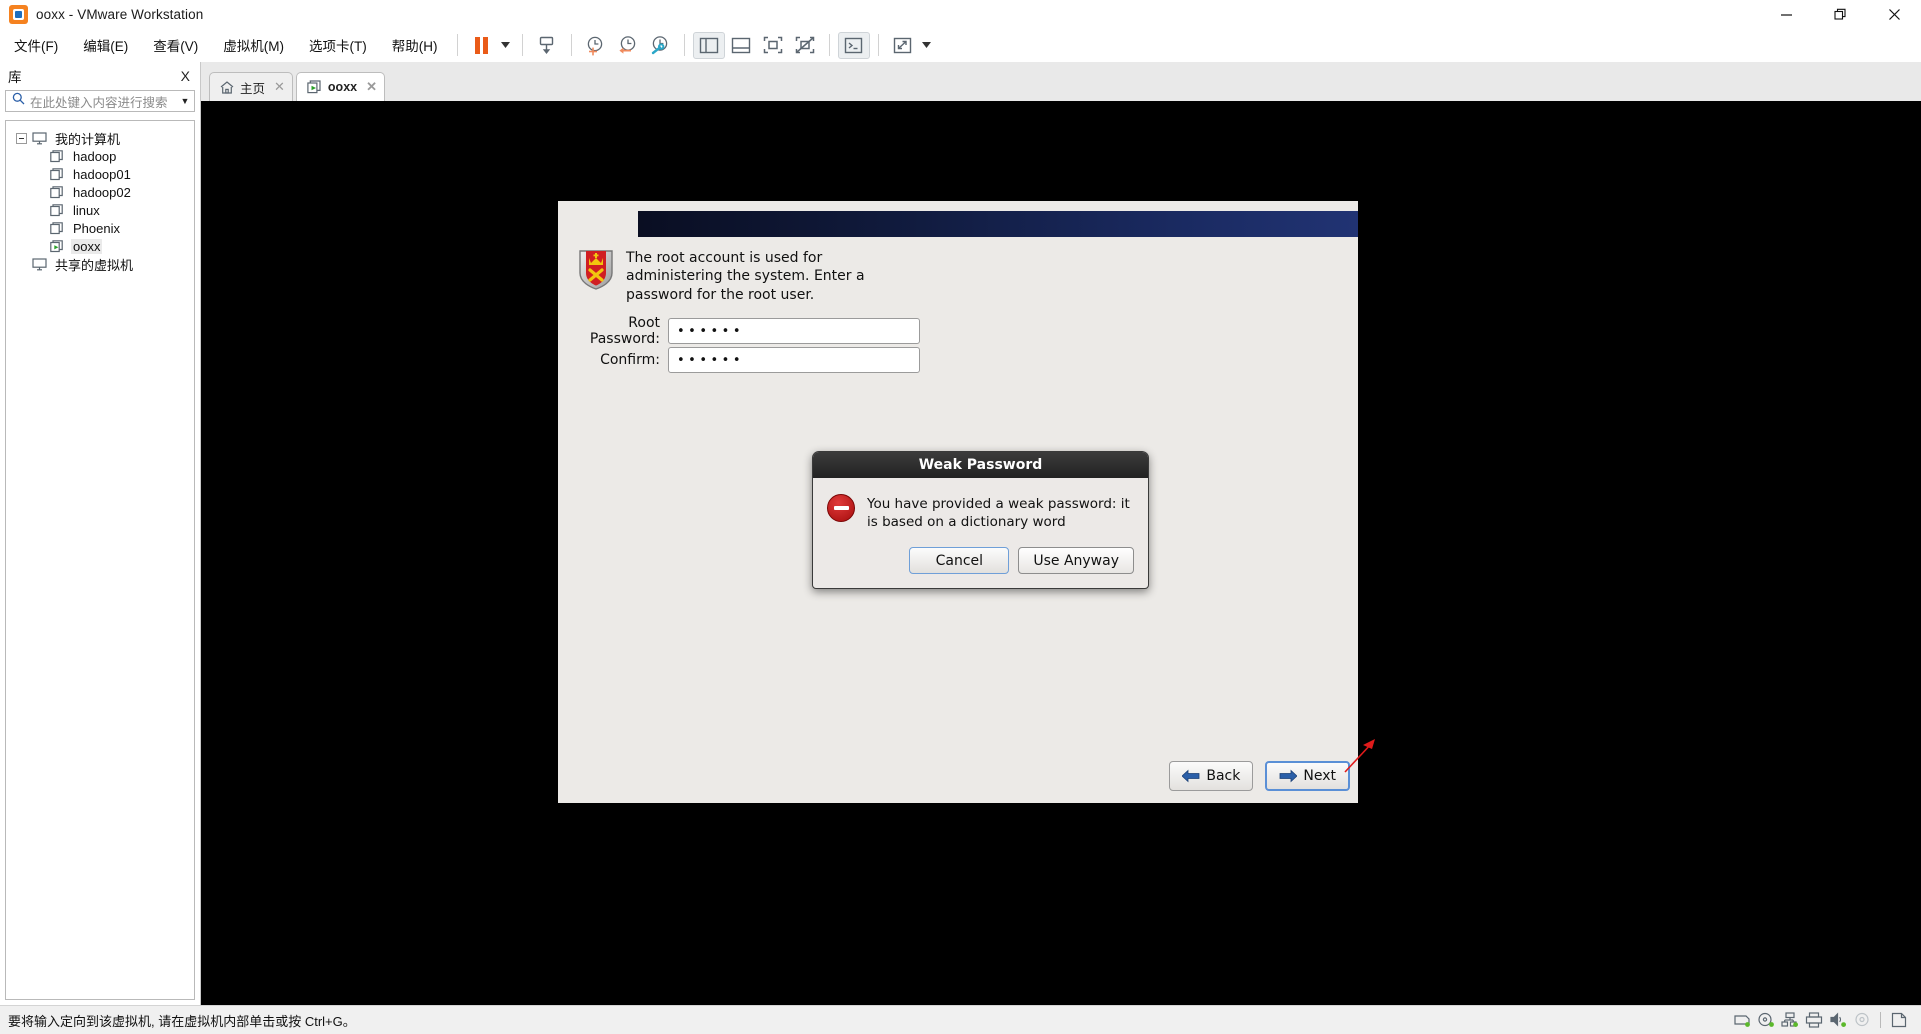  I want to click on menu-help: 帮助(H), so click(415, 45).